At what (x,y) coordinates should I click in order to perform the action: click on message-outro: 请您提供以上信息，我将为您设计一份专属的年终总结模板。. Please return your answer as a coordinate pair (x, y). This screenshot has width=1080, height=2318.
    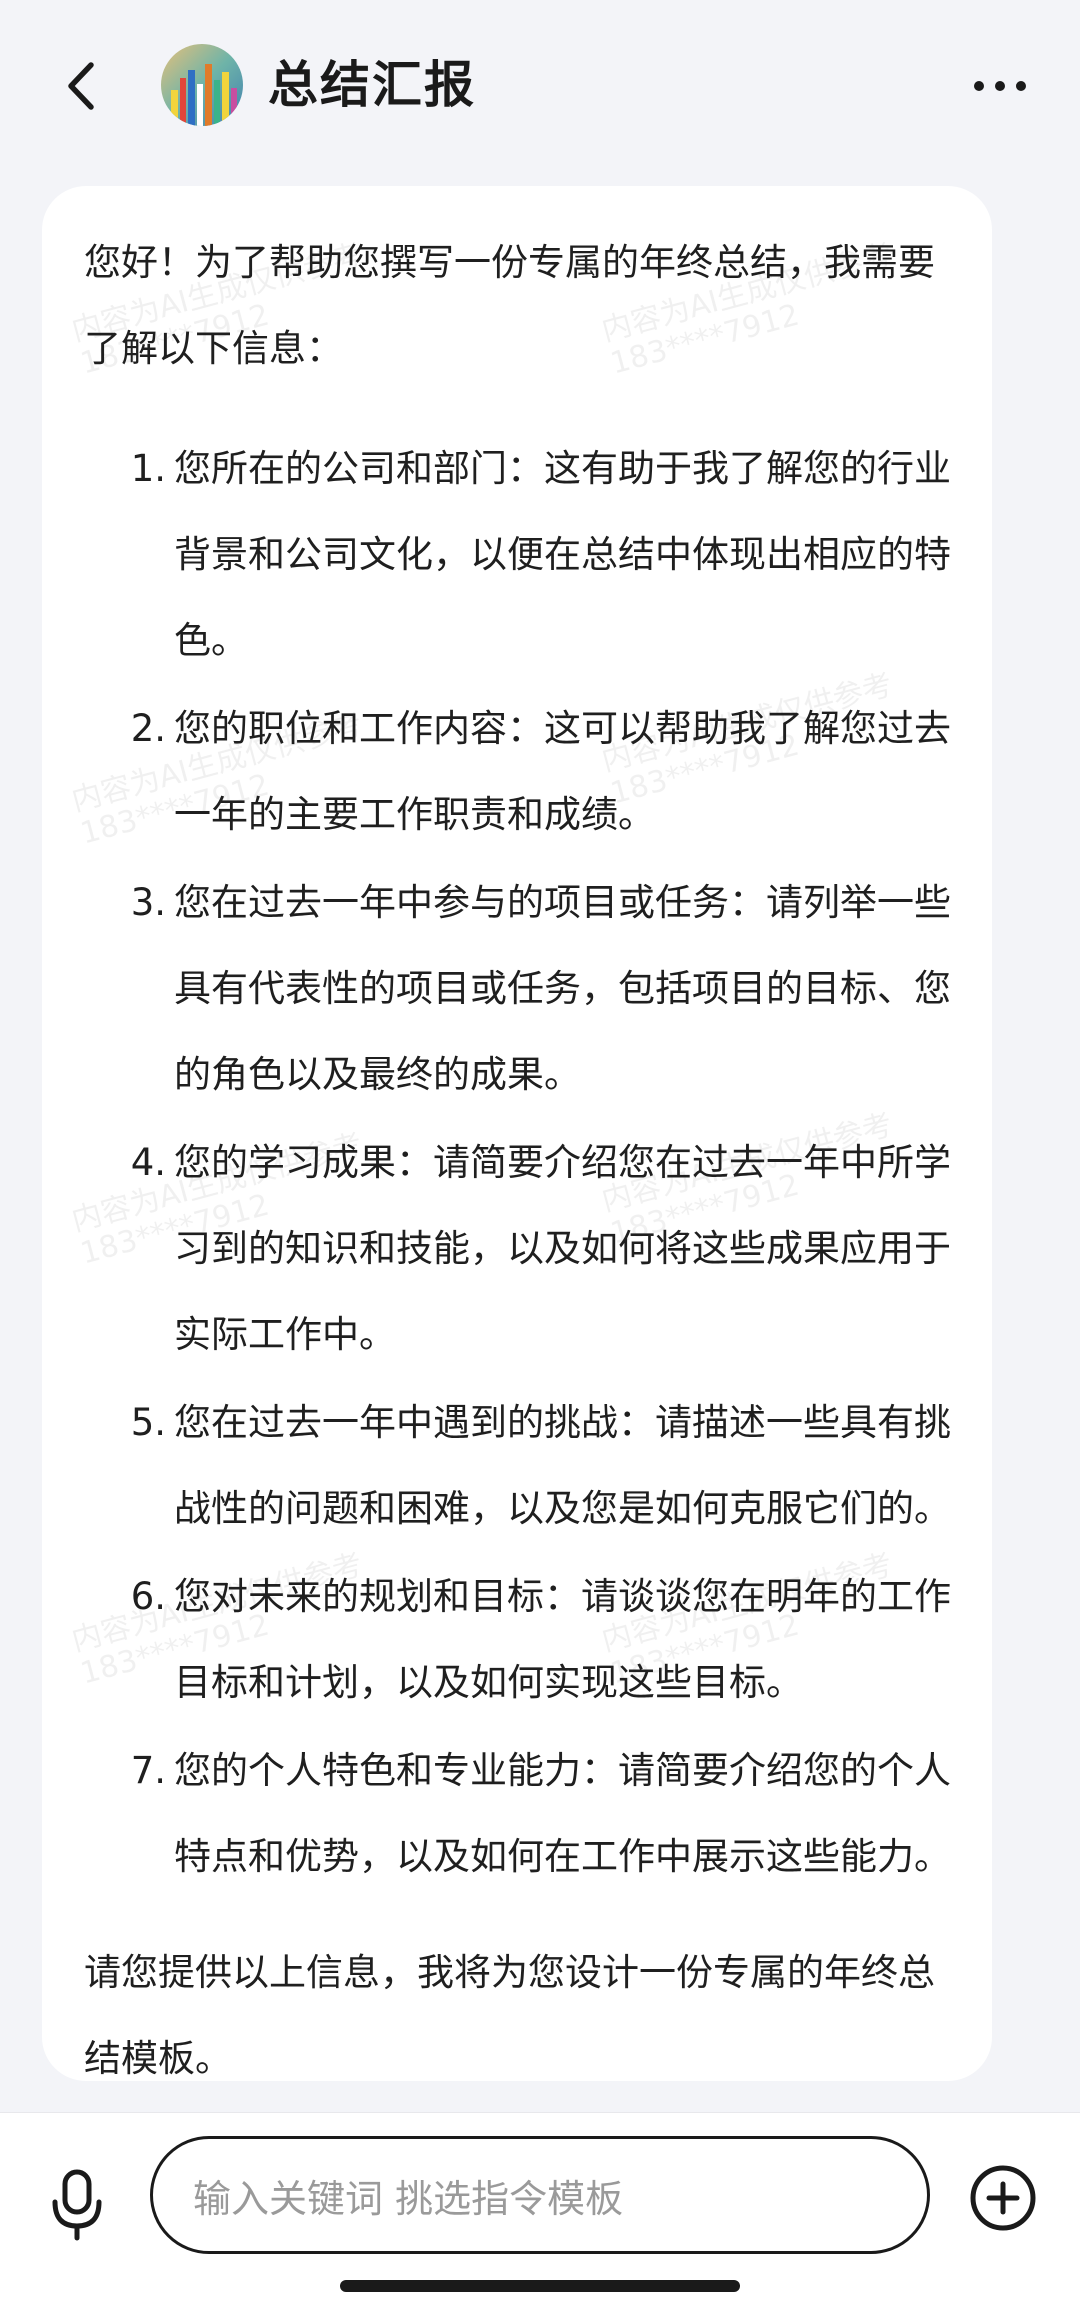
    Looking at the image, I should click on (509, 2015).